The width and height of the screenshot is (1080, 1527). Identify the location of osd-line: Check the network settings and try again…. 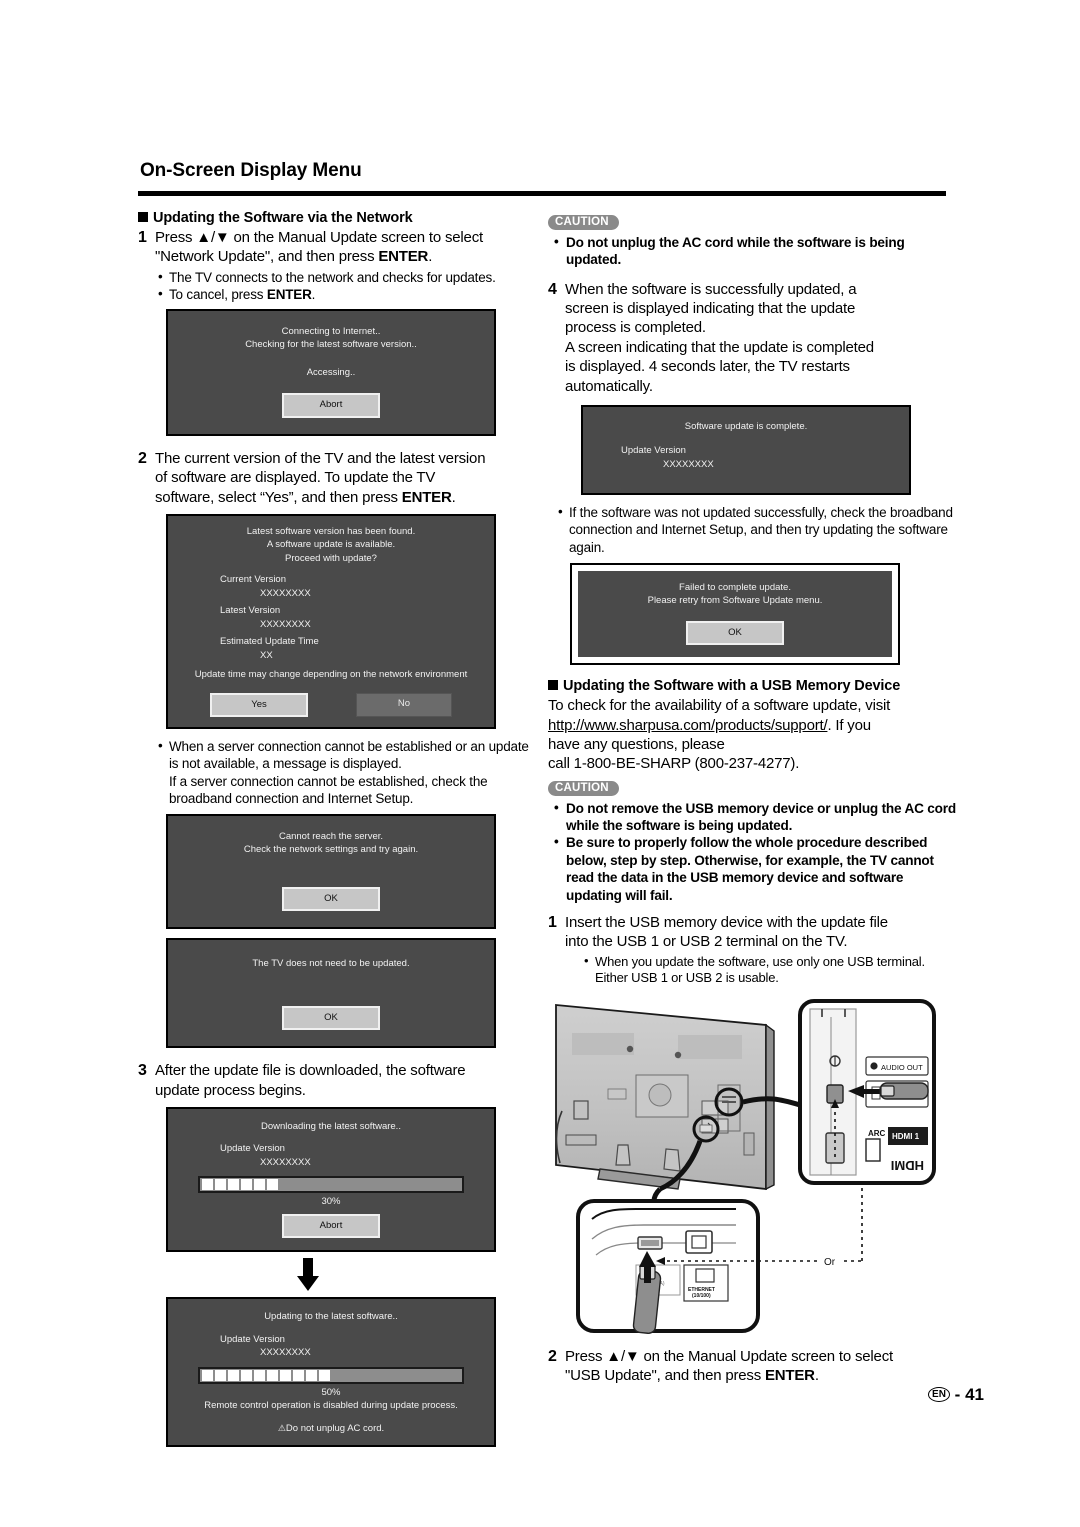
(331, 850).